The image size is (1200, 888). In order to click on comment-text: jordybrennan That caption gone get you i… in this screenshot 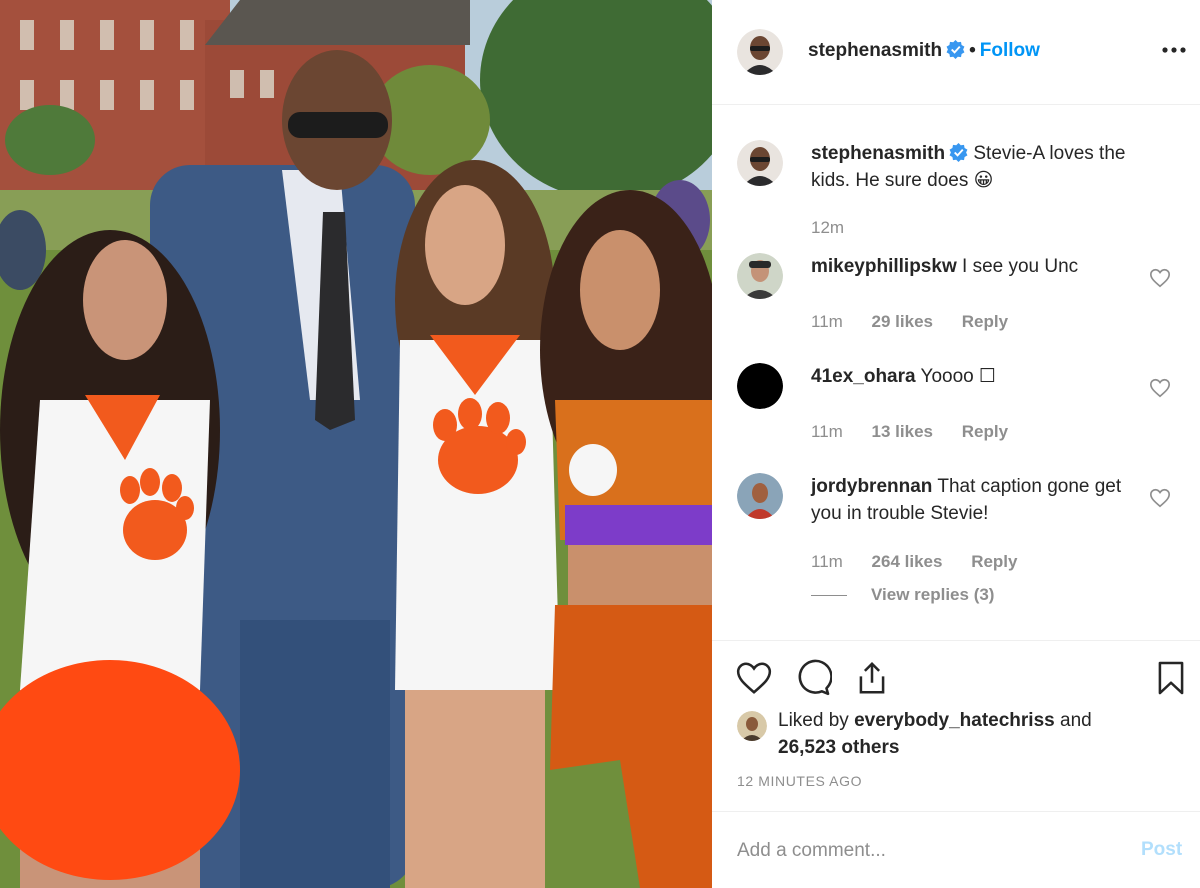, I will do `click(981, 500)`.